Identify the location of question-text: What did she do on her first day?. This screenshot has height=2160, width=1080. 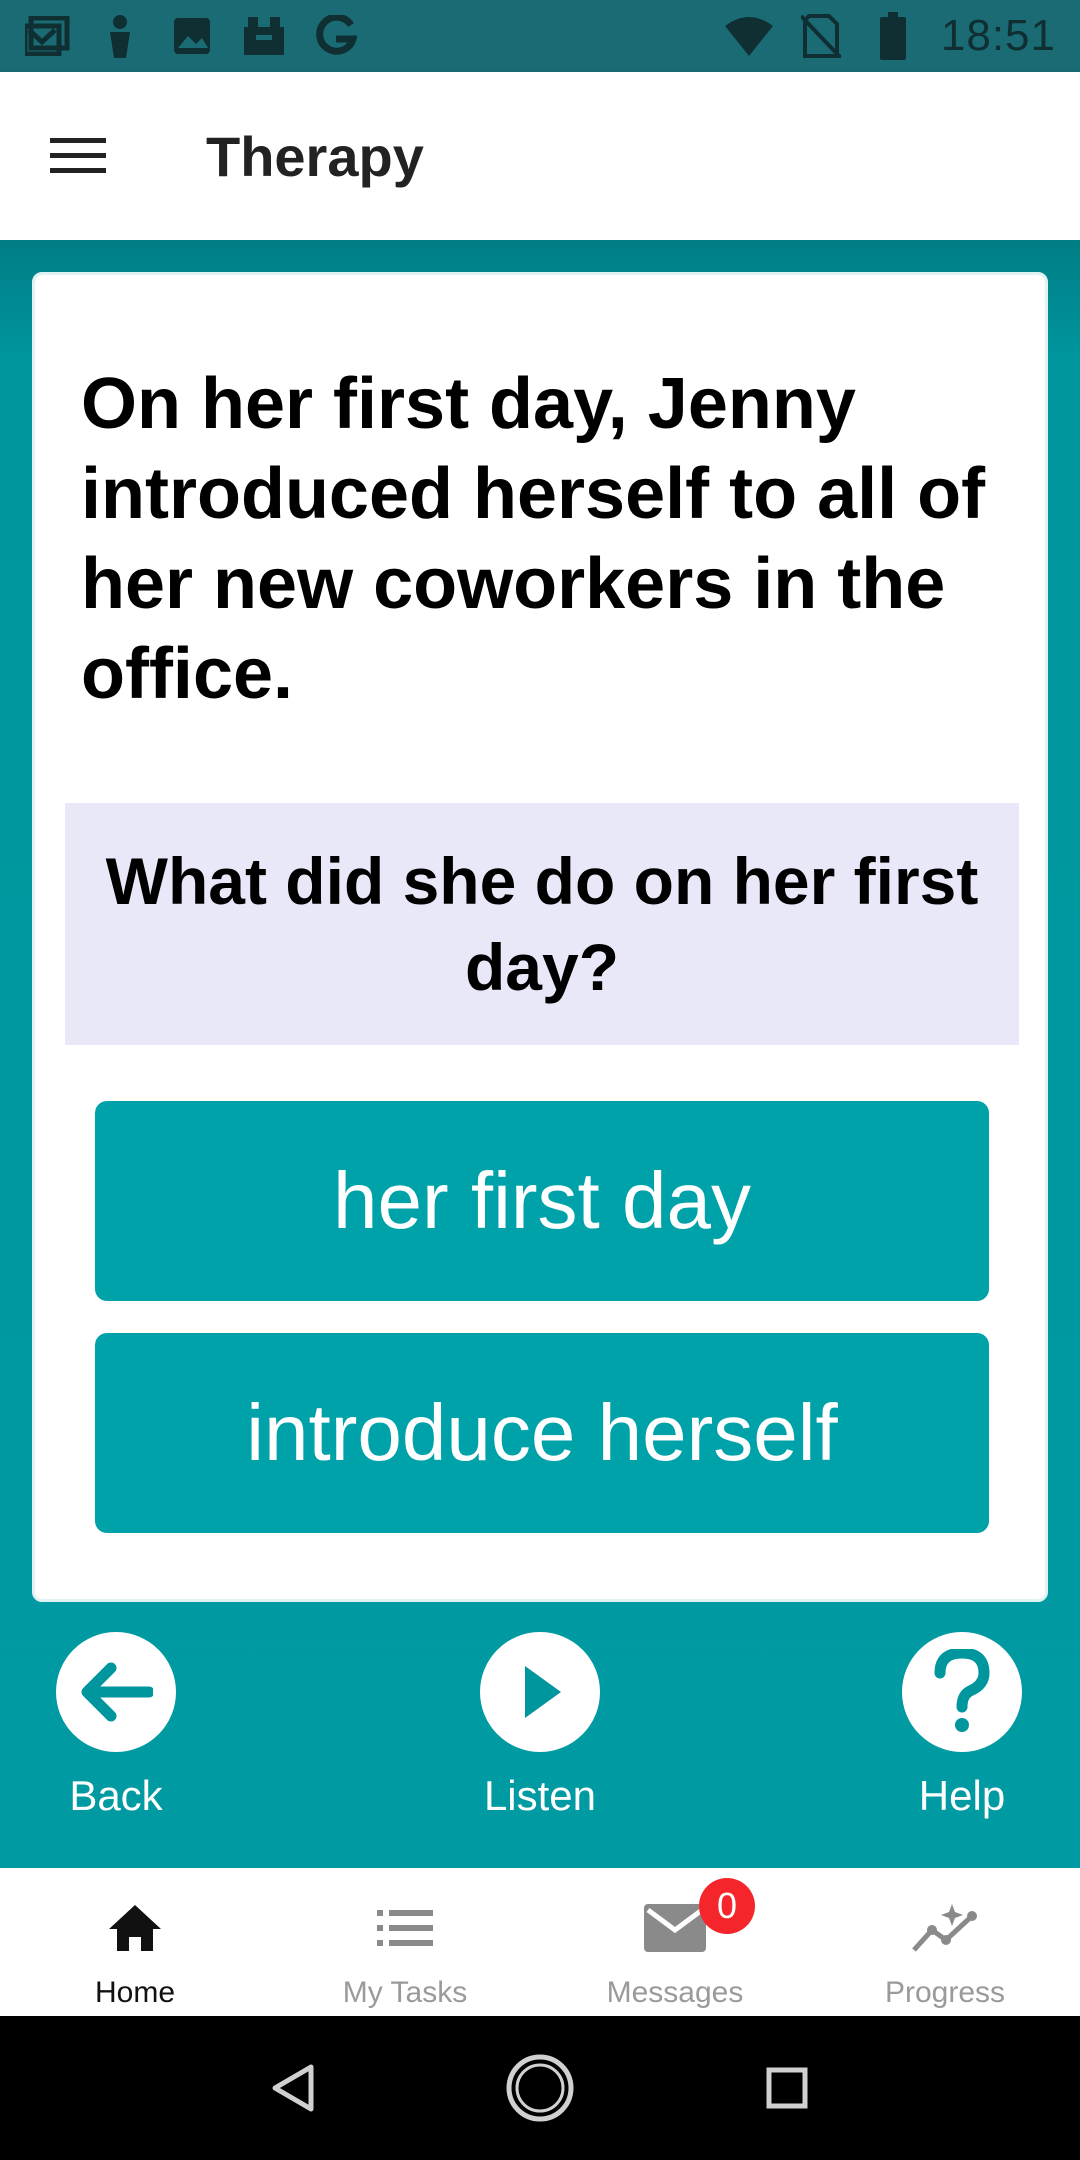
(542, 924).